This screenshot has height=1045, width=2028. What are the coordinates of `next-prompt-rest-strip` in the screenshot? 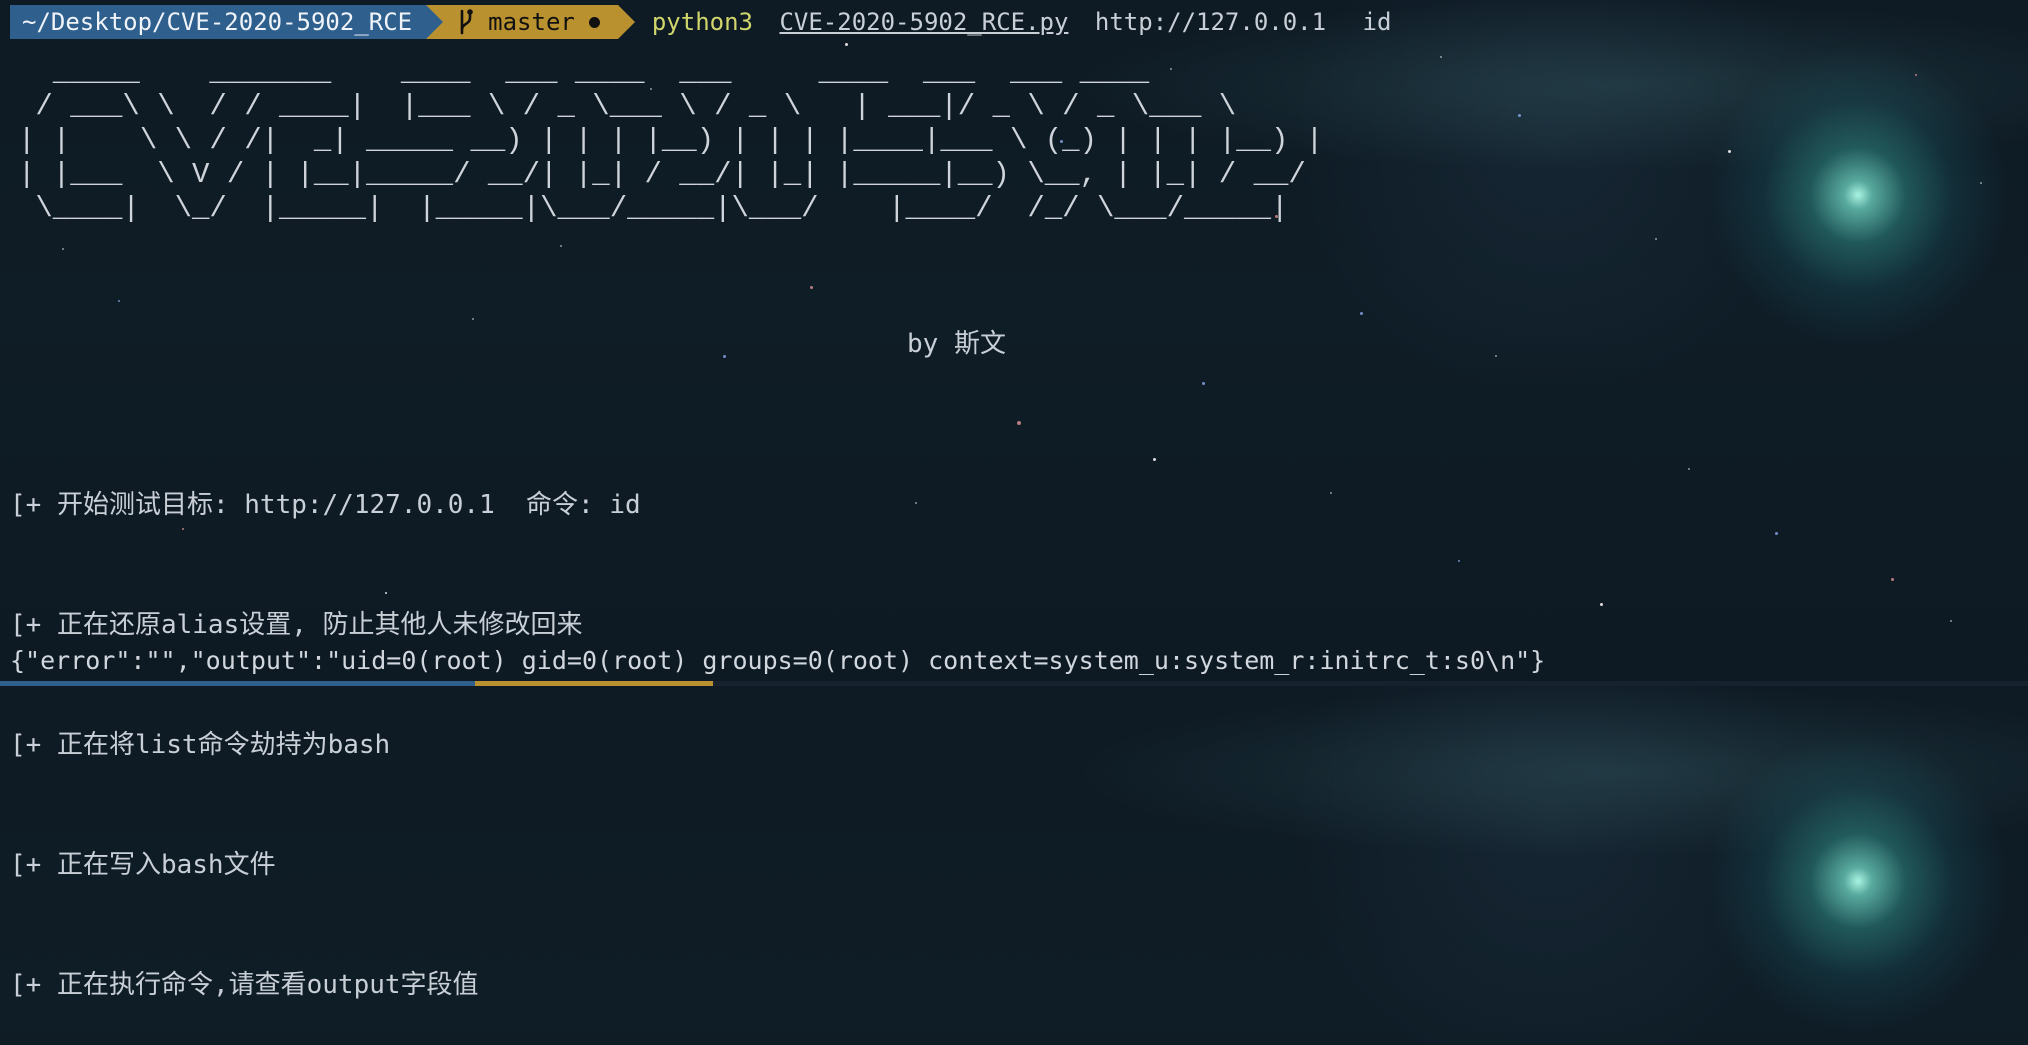 It's located at (1370, 683).